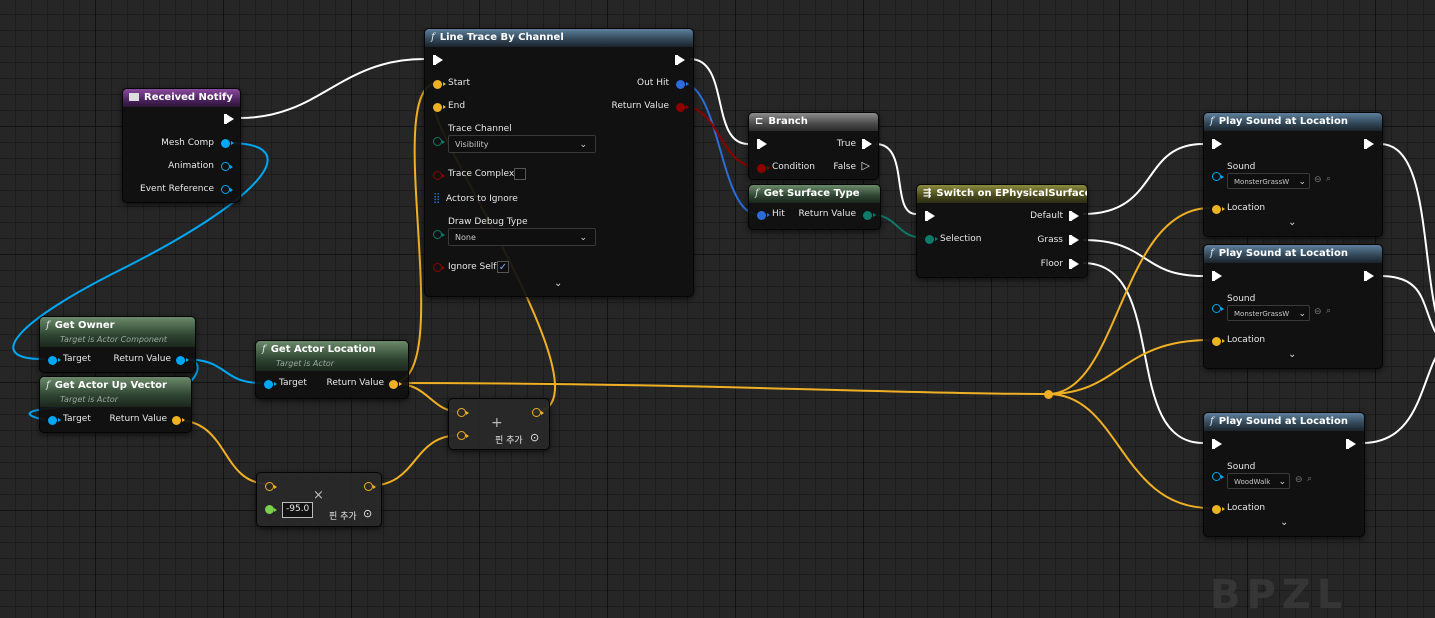  What do you see at coordinates (763, 215) in the screenshot?
I see `hit-pin` at bounding box center [763, 215].